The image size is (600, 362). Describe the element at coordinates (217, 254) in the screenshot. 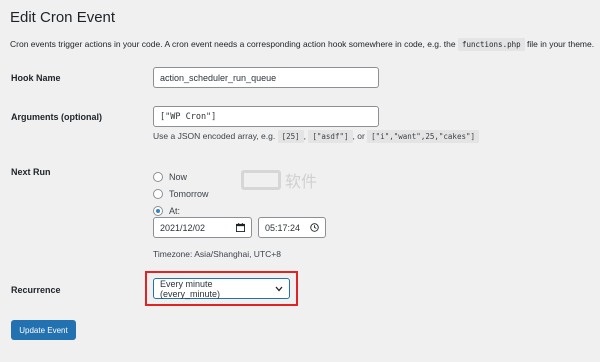

I see `timezone-text: Timezone: Asia/Shanghai, UTC+8` at that location.